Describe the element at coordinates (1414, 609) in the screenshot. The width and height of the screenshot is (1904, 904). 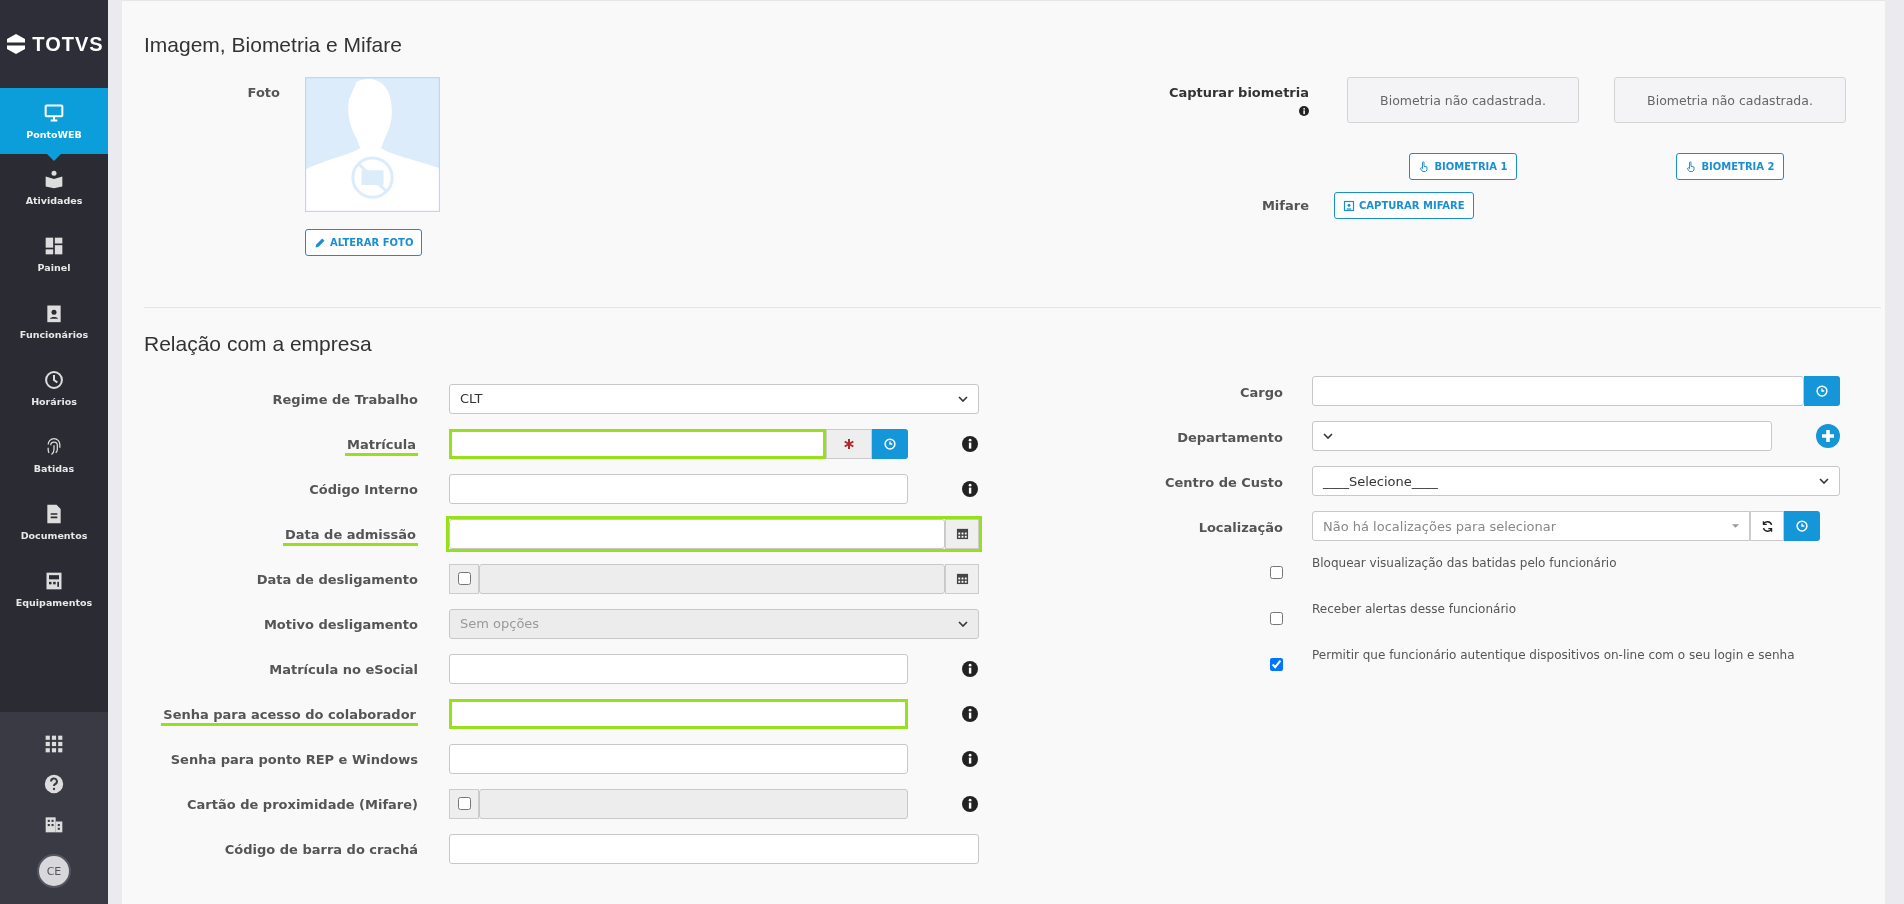
I see `option-label: Receber alertas desse funcionário` at that location.